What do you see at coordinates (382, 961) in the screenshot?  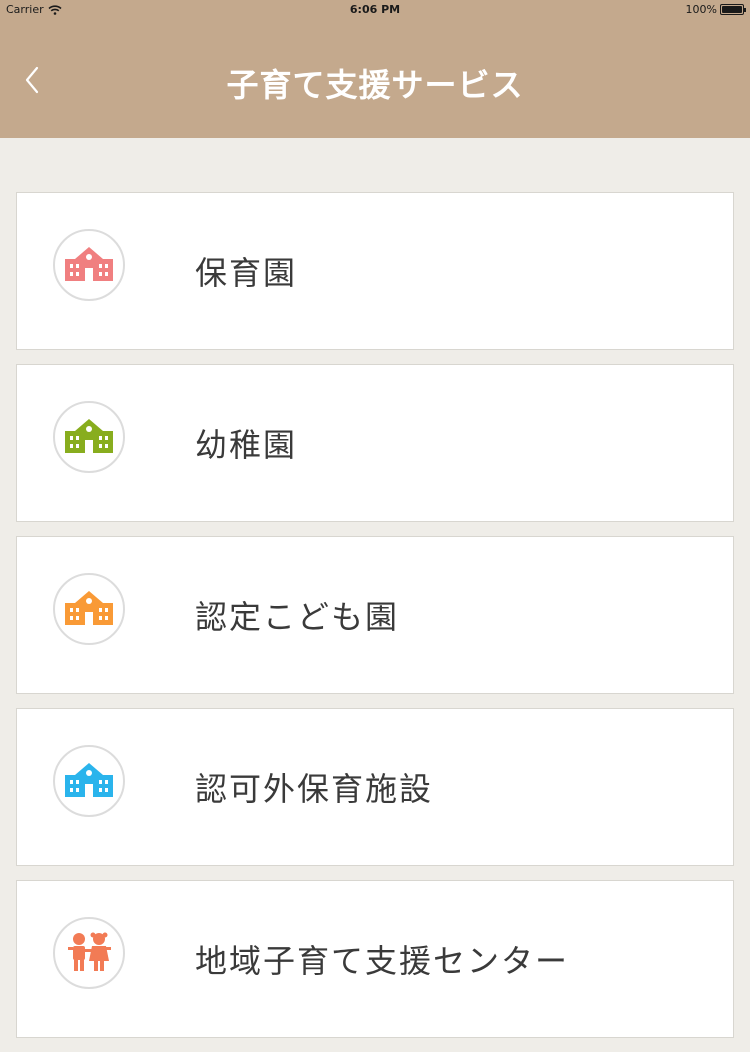 I see `list-item-label: 地域子育て支援センター` at bounding box center [382, 961].